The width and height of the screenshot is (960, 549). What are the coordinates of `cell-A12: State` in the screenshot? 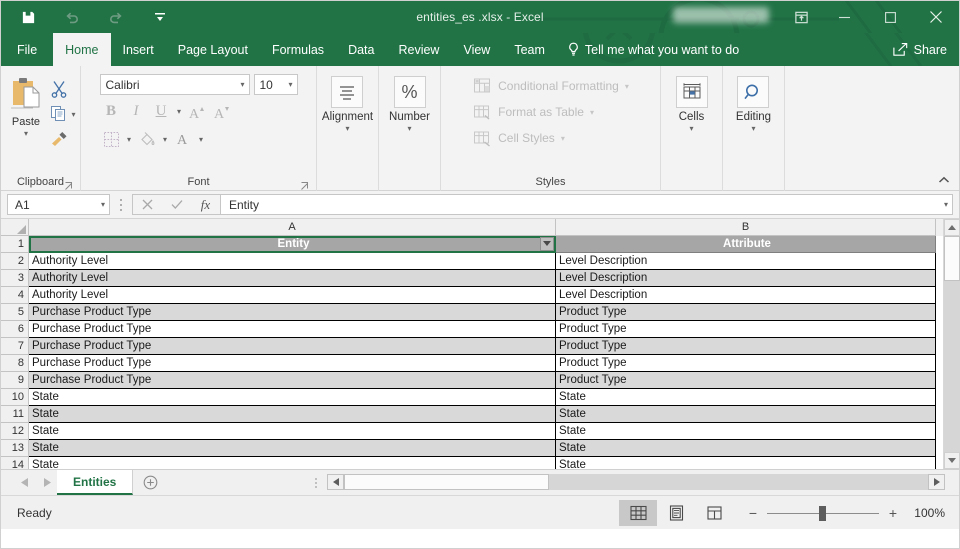 It's located at (292, 431).